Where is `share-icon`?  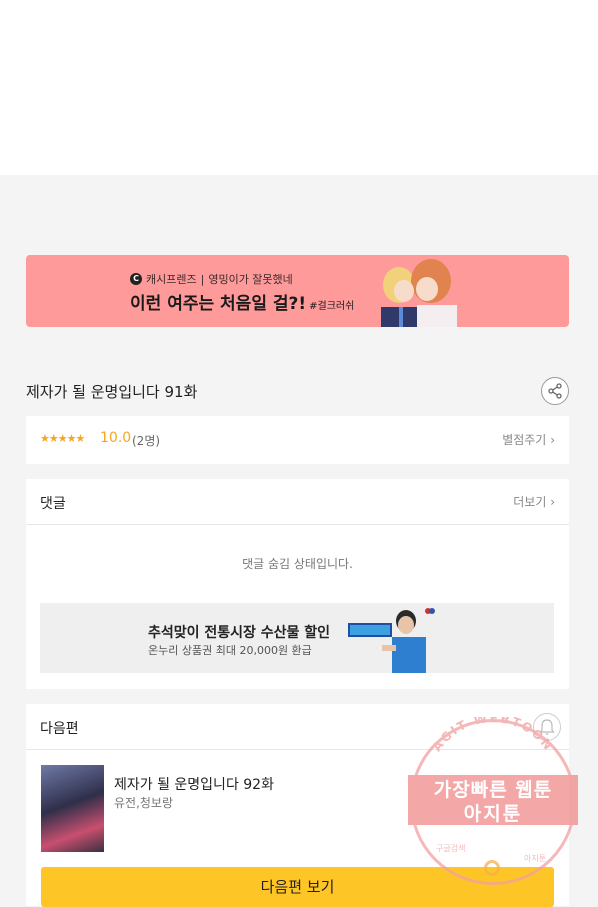 share-icon is located at coordinates (555, 391).